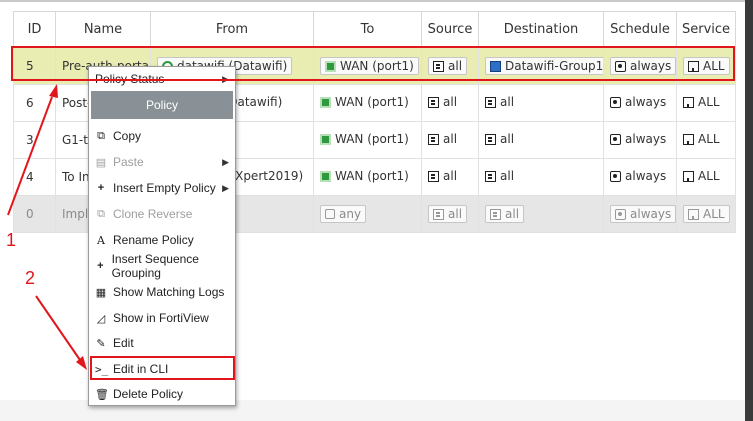 Image resolution: width=753 pixels, height=421 pixels. Describe the element at coordinates (47, 227) in the screenshot. I see `annotation-arrows` at that location.